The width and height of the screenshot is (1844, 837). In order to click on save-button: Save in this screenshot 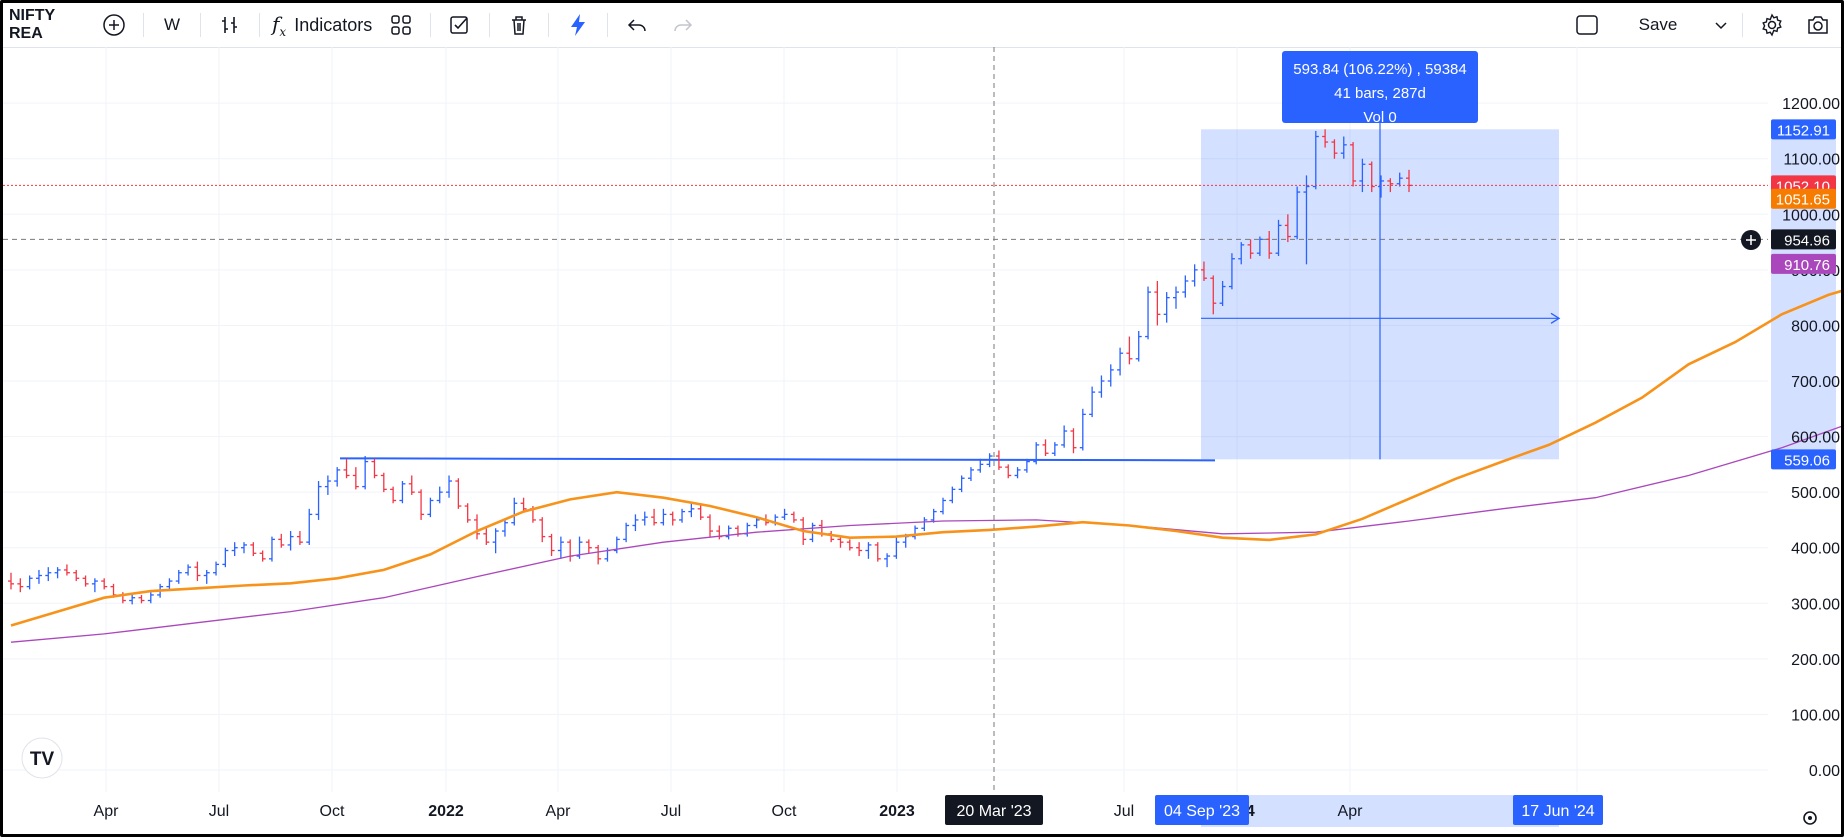, I will do `click(1658, 25)`.